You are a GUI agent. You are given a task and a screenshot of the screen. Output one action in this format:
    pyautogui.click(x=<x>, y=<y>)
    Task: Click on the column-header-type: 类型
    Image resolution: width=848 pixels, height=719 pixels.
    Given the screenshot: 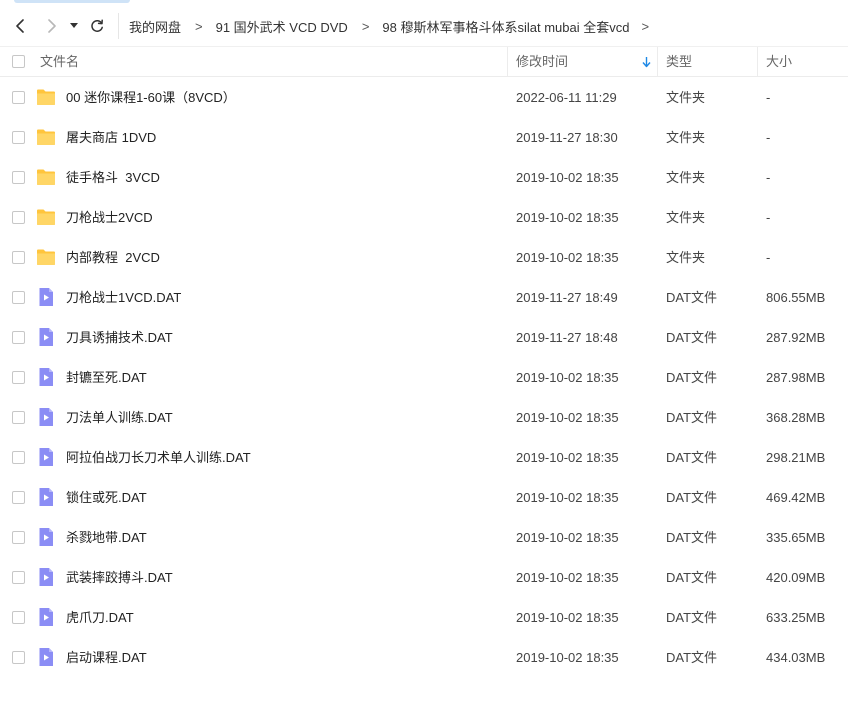 What is the action you would take?
    pyautogui.click(x=679, y=62)
    